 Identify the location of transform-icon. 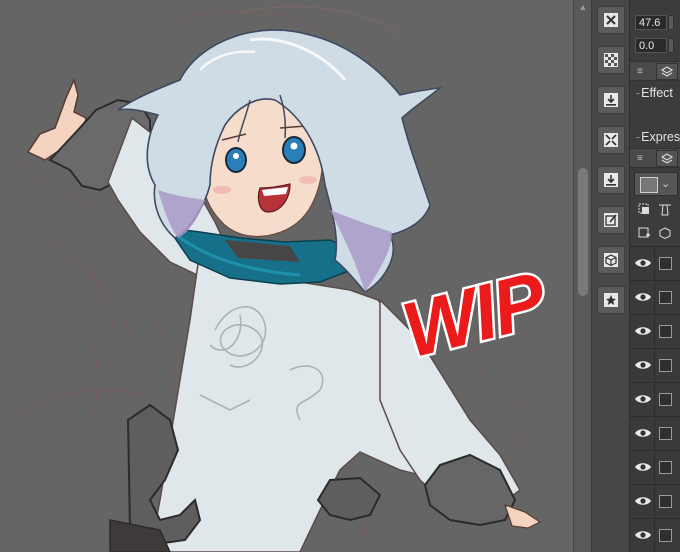
(611, 140).